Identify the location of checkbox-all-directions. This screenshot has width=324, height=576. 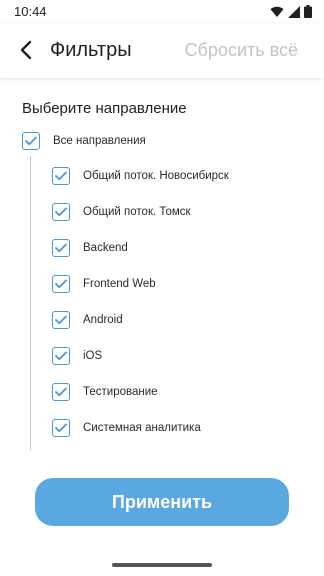
(31, 141).